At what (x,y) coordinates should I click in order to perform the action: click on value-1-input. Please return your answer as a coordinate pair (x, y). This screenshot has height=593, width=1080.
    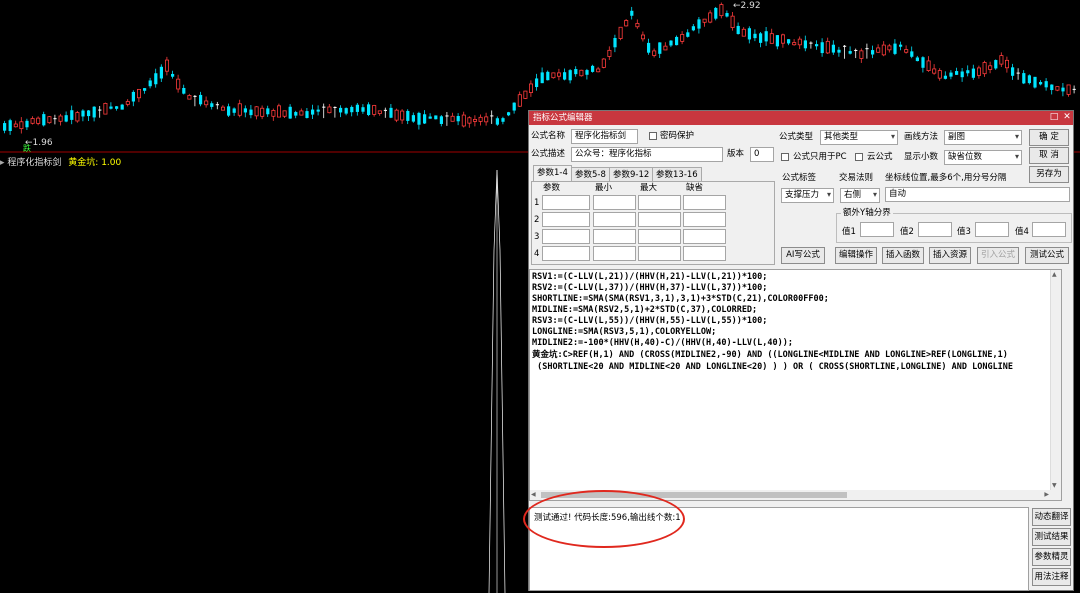
    Looking at the image, I should click on (877, 229).